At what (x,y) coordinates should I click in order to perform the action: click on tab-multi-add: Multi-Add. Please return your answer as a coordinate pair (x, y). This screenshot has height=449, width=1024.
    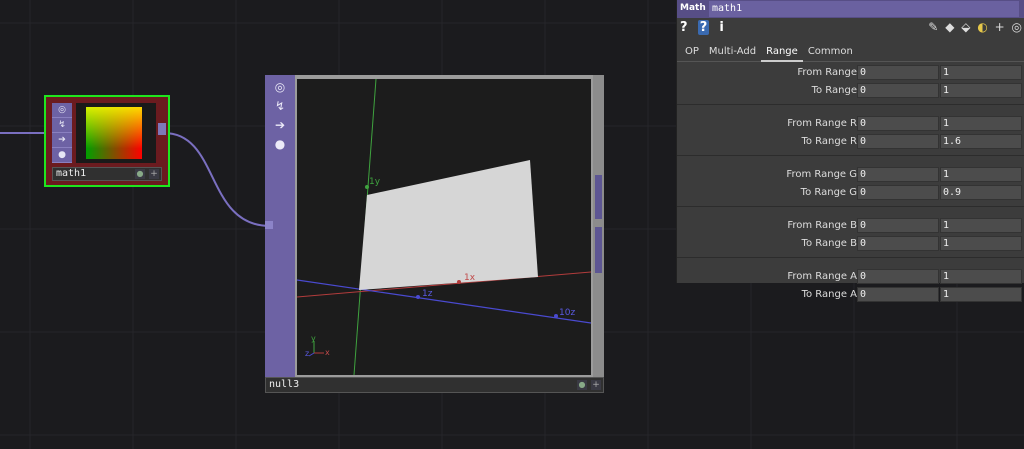
    Looking at the image, I should click on (732, 51).